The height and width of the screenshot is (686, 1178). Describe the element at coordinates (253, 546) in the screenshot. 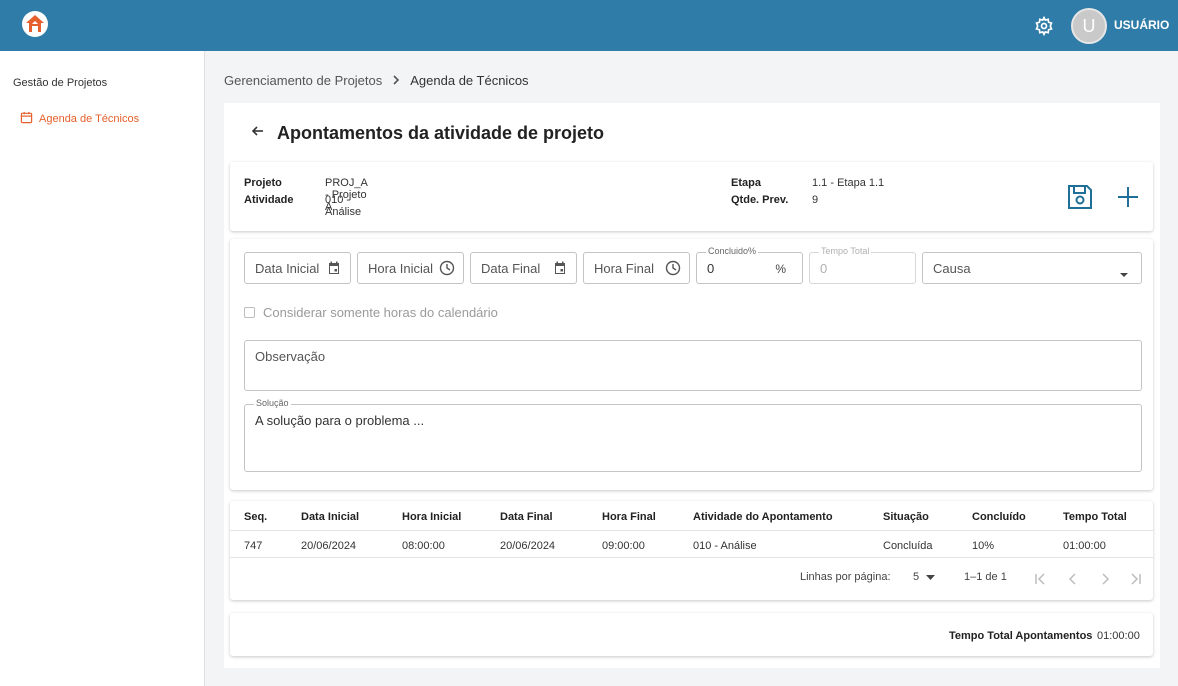

I see `table-cell: 747` at that location.